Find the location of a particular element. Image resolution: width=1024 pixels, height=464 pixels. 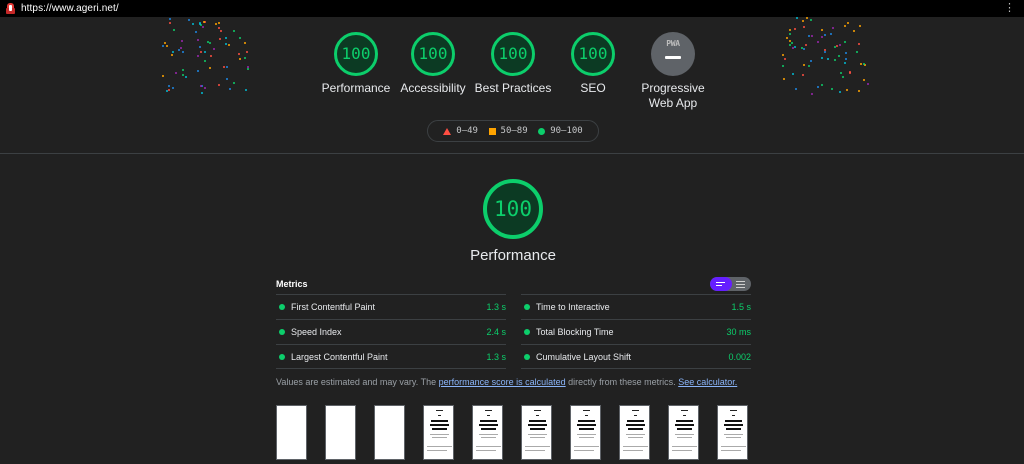

confetti-right is located at coordinates (827, 58).